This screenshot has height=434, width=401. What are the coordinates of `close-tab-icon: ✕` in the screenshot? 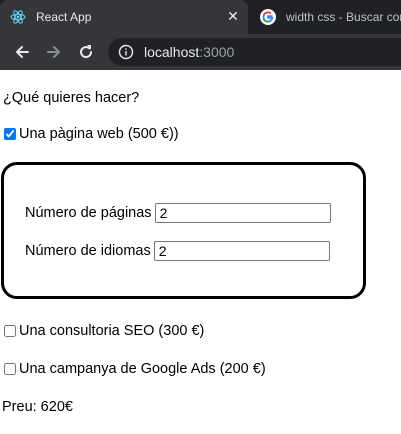 It's located at (233, 16).